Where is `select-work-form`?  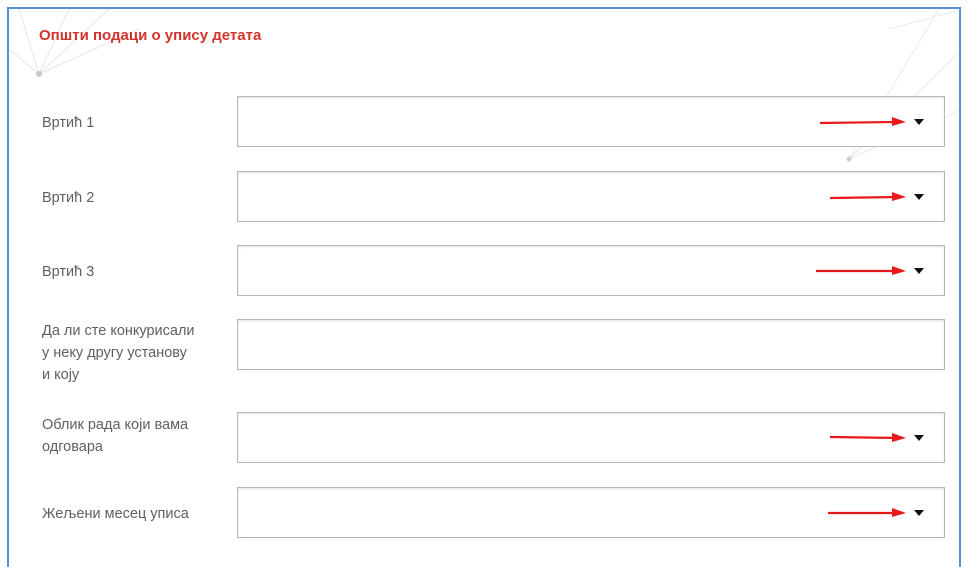 select-work-form is located at coordinates (591, 437).